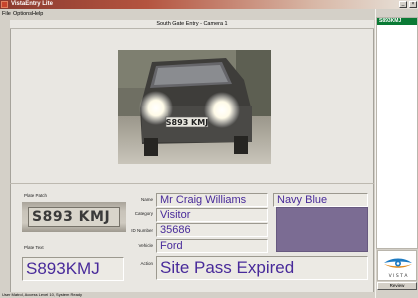 This screenshot has width=418, height=298. Describe the element at coordinates (4, 4) in the screenshot. I see `app-icon` at that location.